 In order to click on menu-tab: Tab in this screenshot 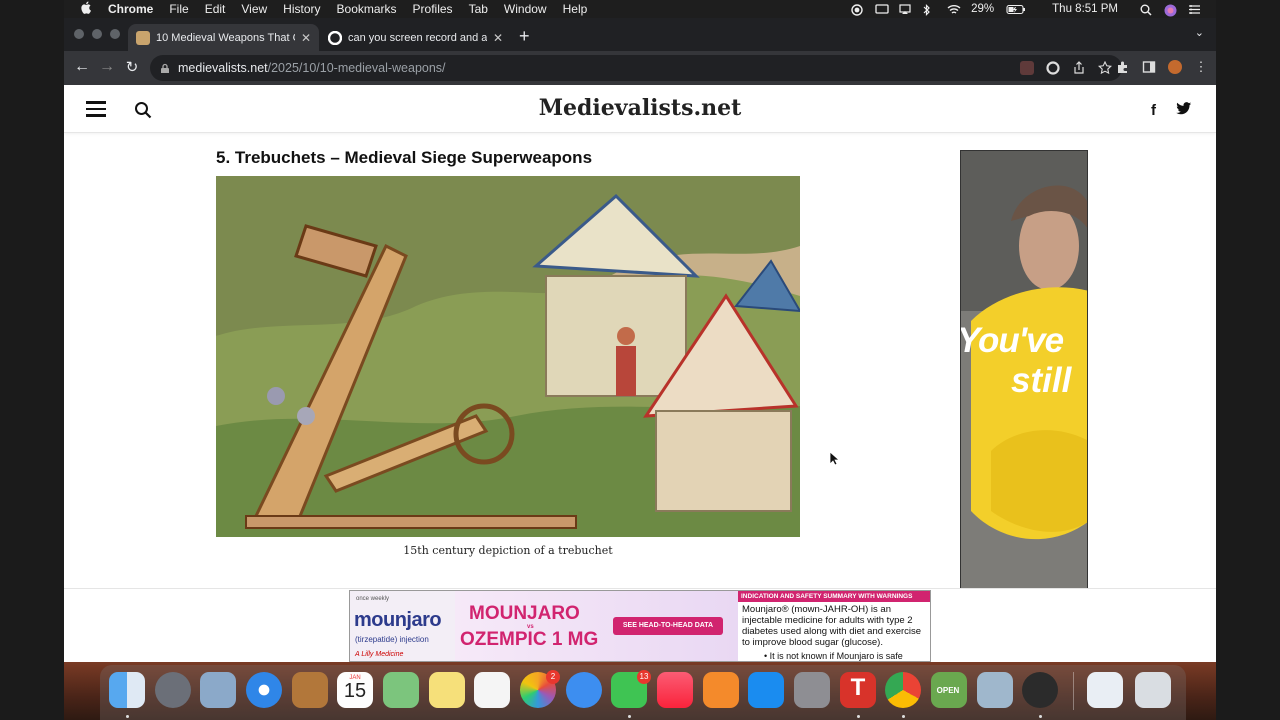, I will do `click(478, 9)`.